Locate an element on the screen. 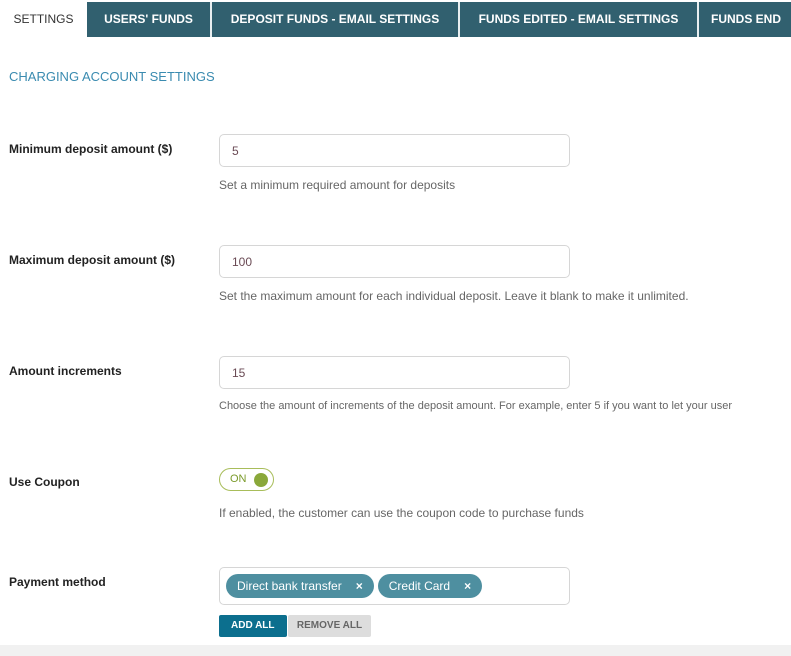 The width and height of the screenshot is (791, 656). tab-users-funds: USERS' FUNDS is located at coordinates (149, 19).